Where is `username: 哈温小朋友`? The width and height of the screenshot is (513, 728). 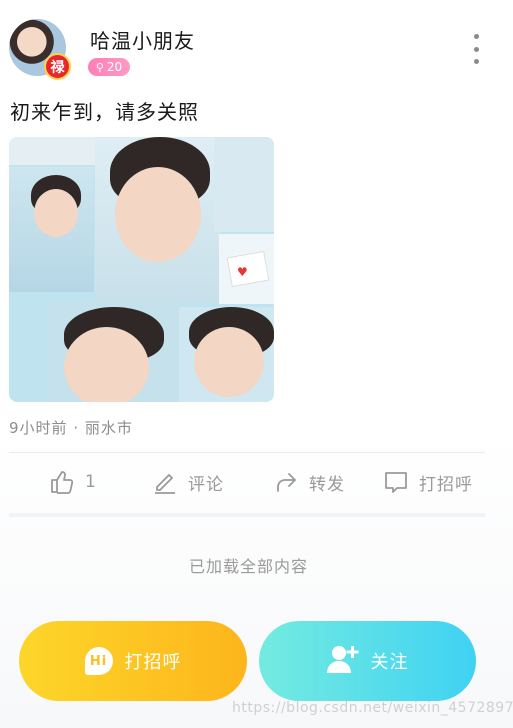
username: 哈温小朋友 is located at coordinates (142, 39).